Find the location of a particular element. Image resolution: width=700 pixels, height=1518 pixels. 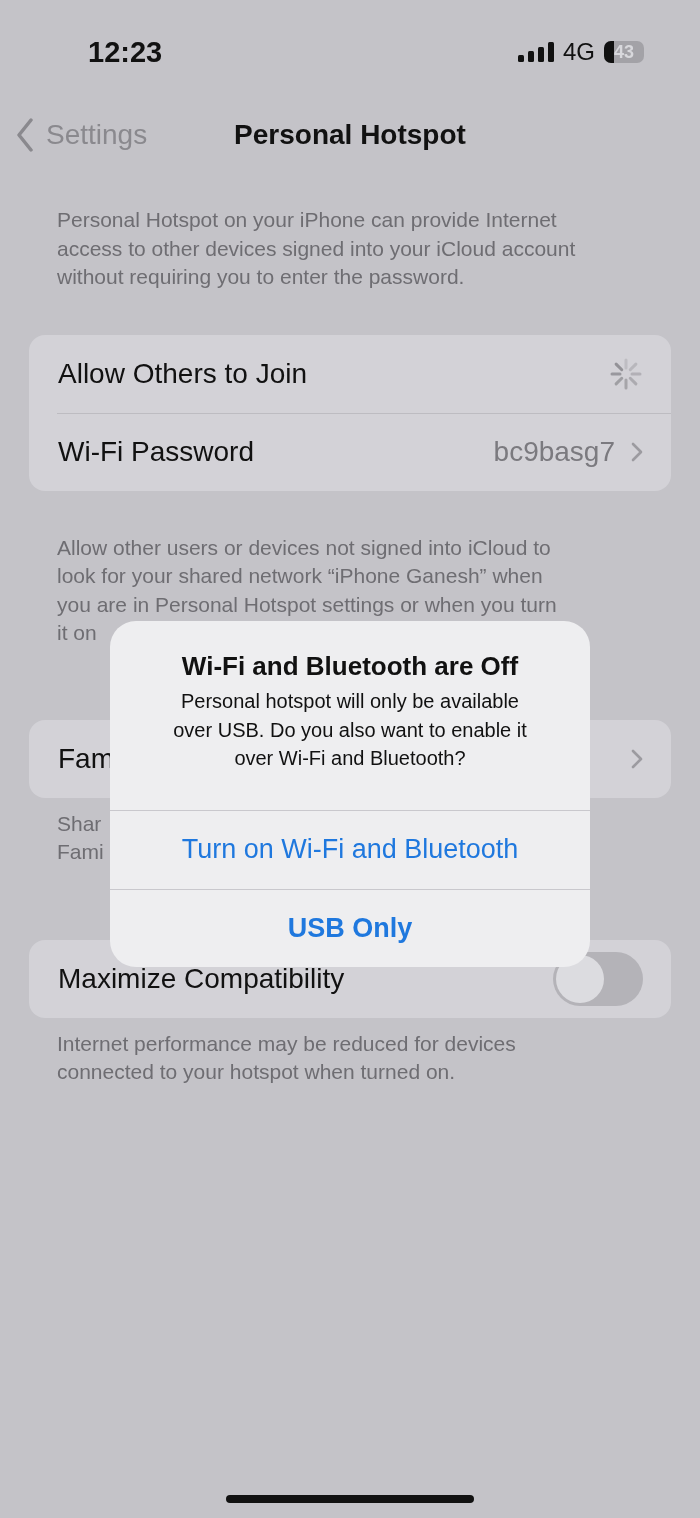

spinner-icon is located at coordinates (626, 373).